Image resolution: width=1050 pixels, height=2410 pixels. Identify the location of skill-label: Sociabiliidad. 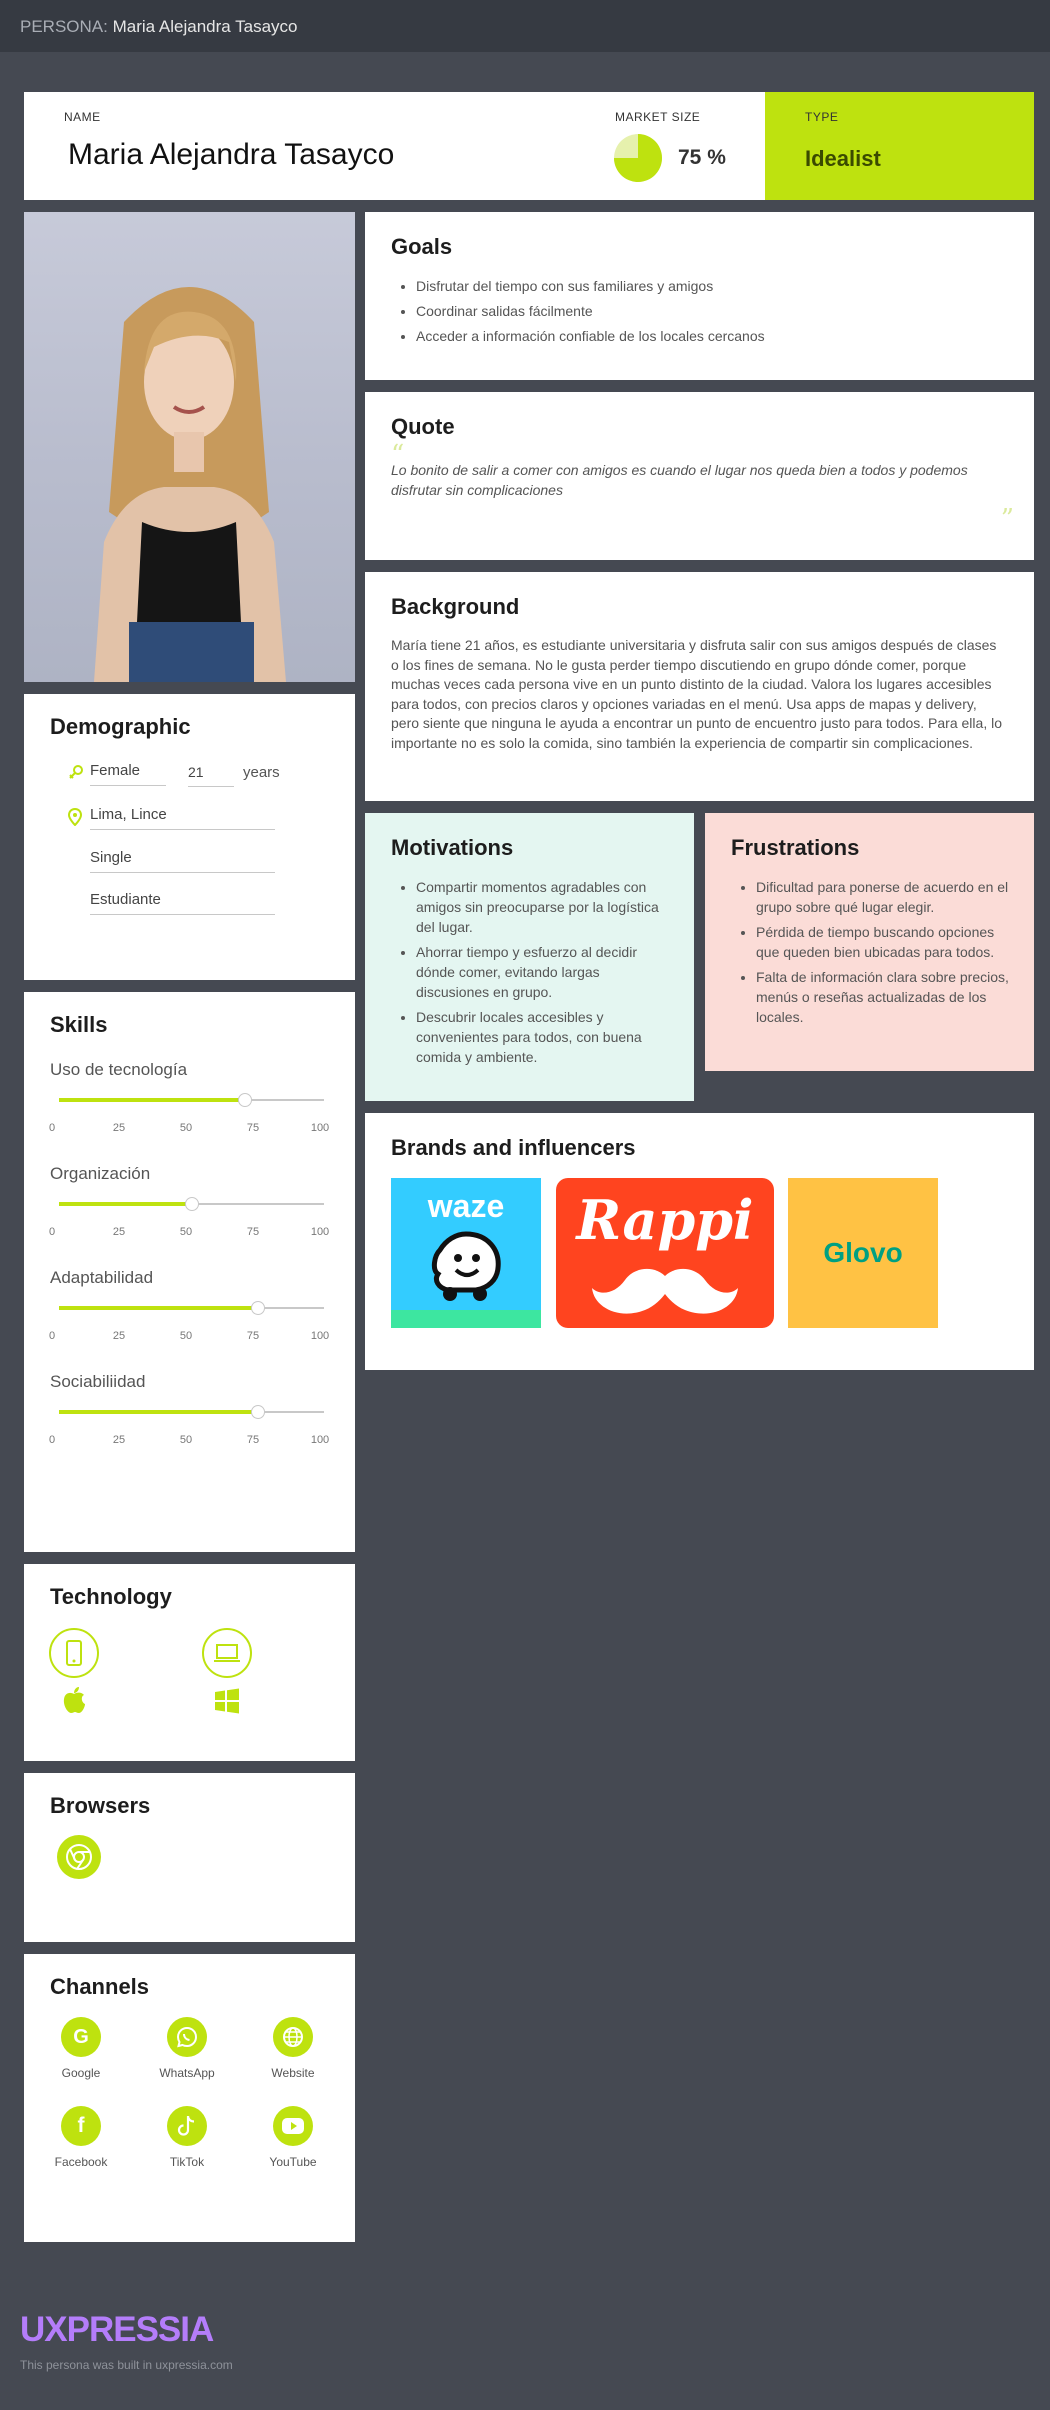
(98, 1381).